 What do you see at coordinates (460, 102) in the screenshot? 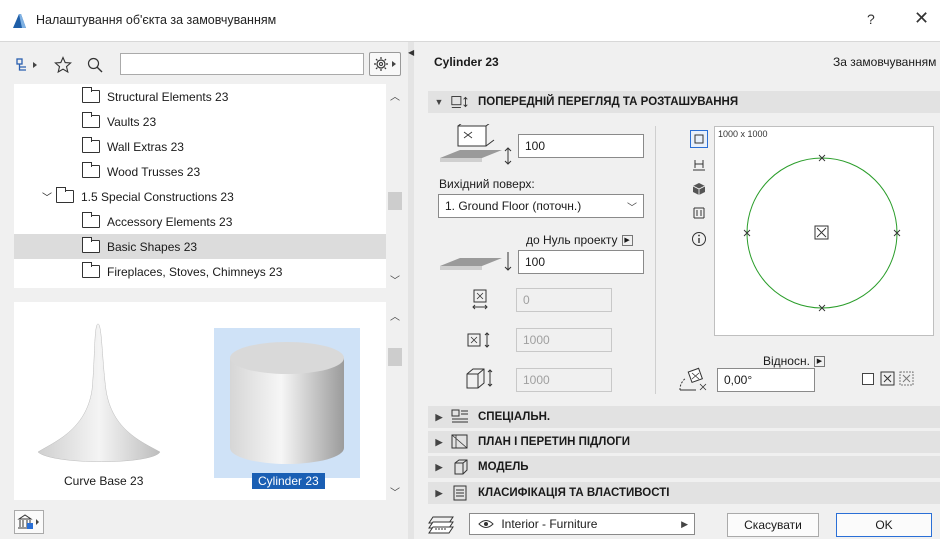
I see `preview-positioning-icon` at bounding box center [460, 102].